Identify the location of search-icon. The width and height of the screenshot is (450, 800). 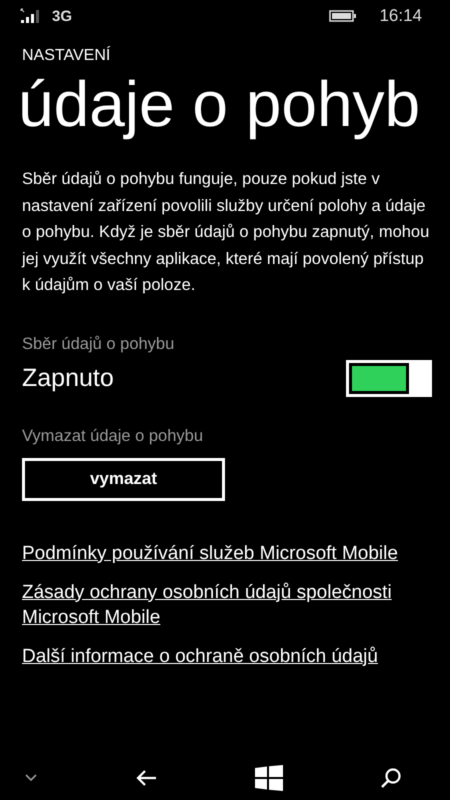
(391, 777).